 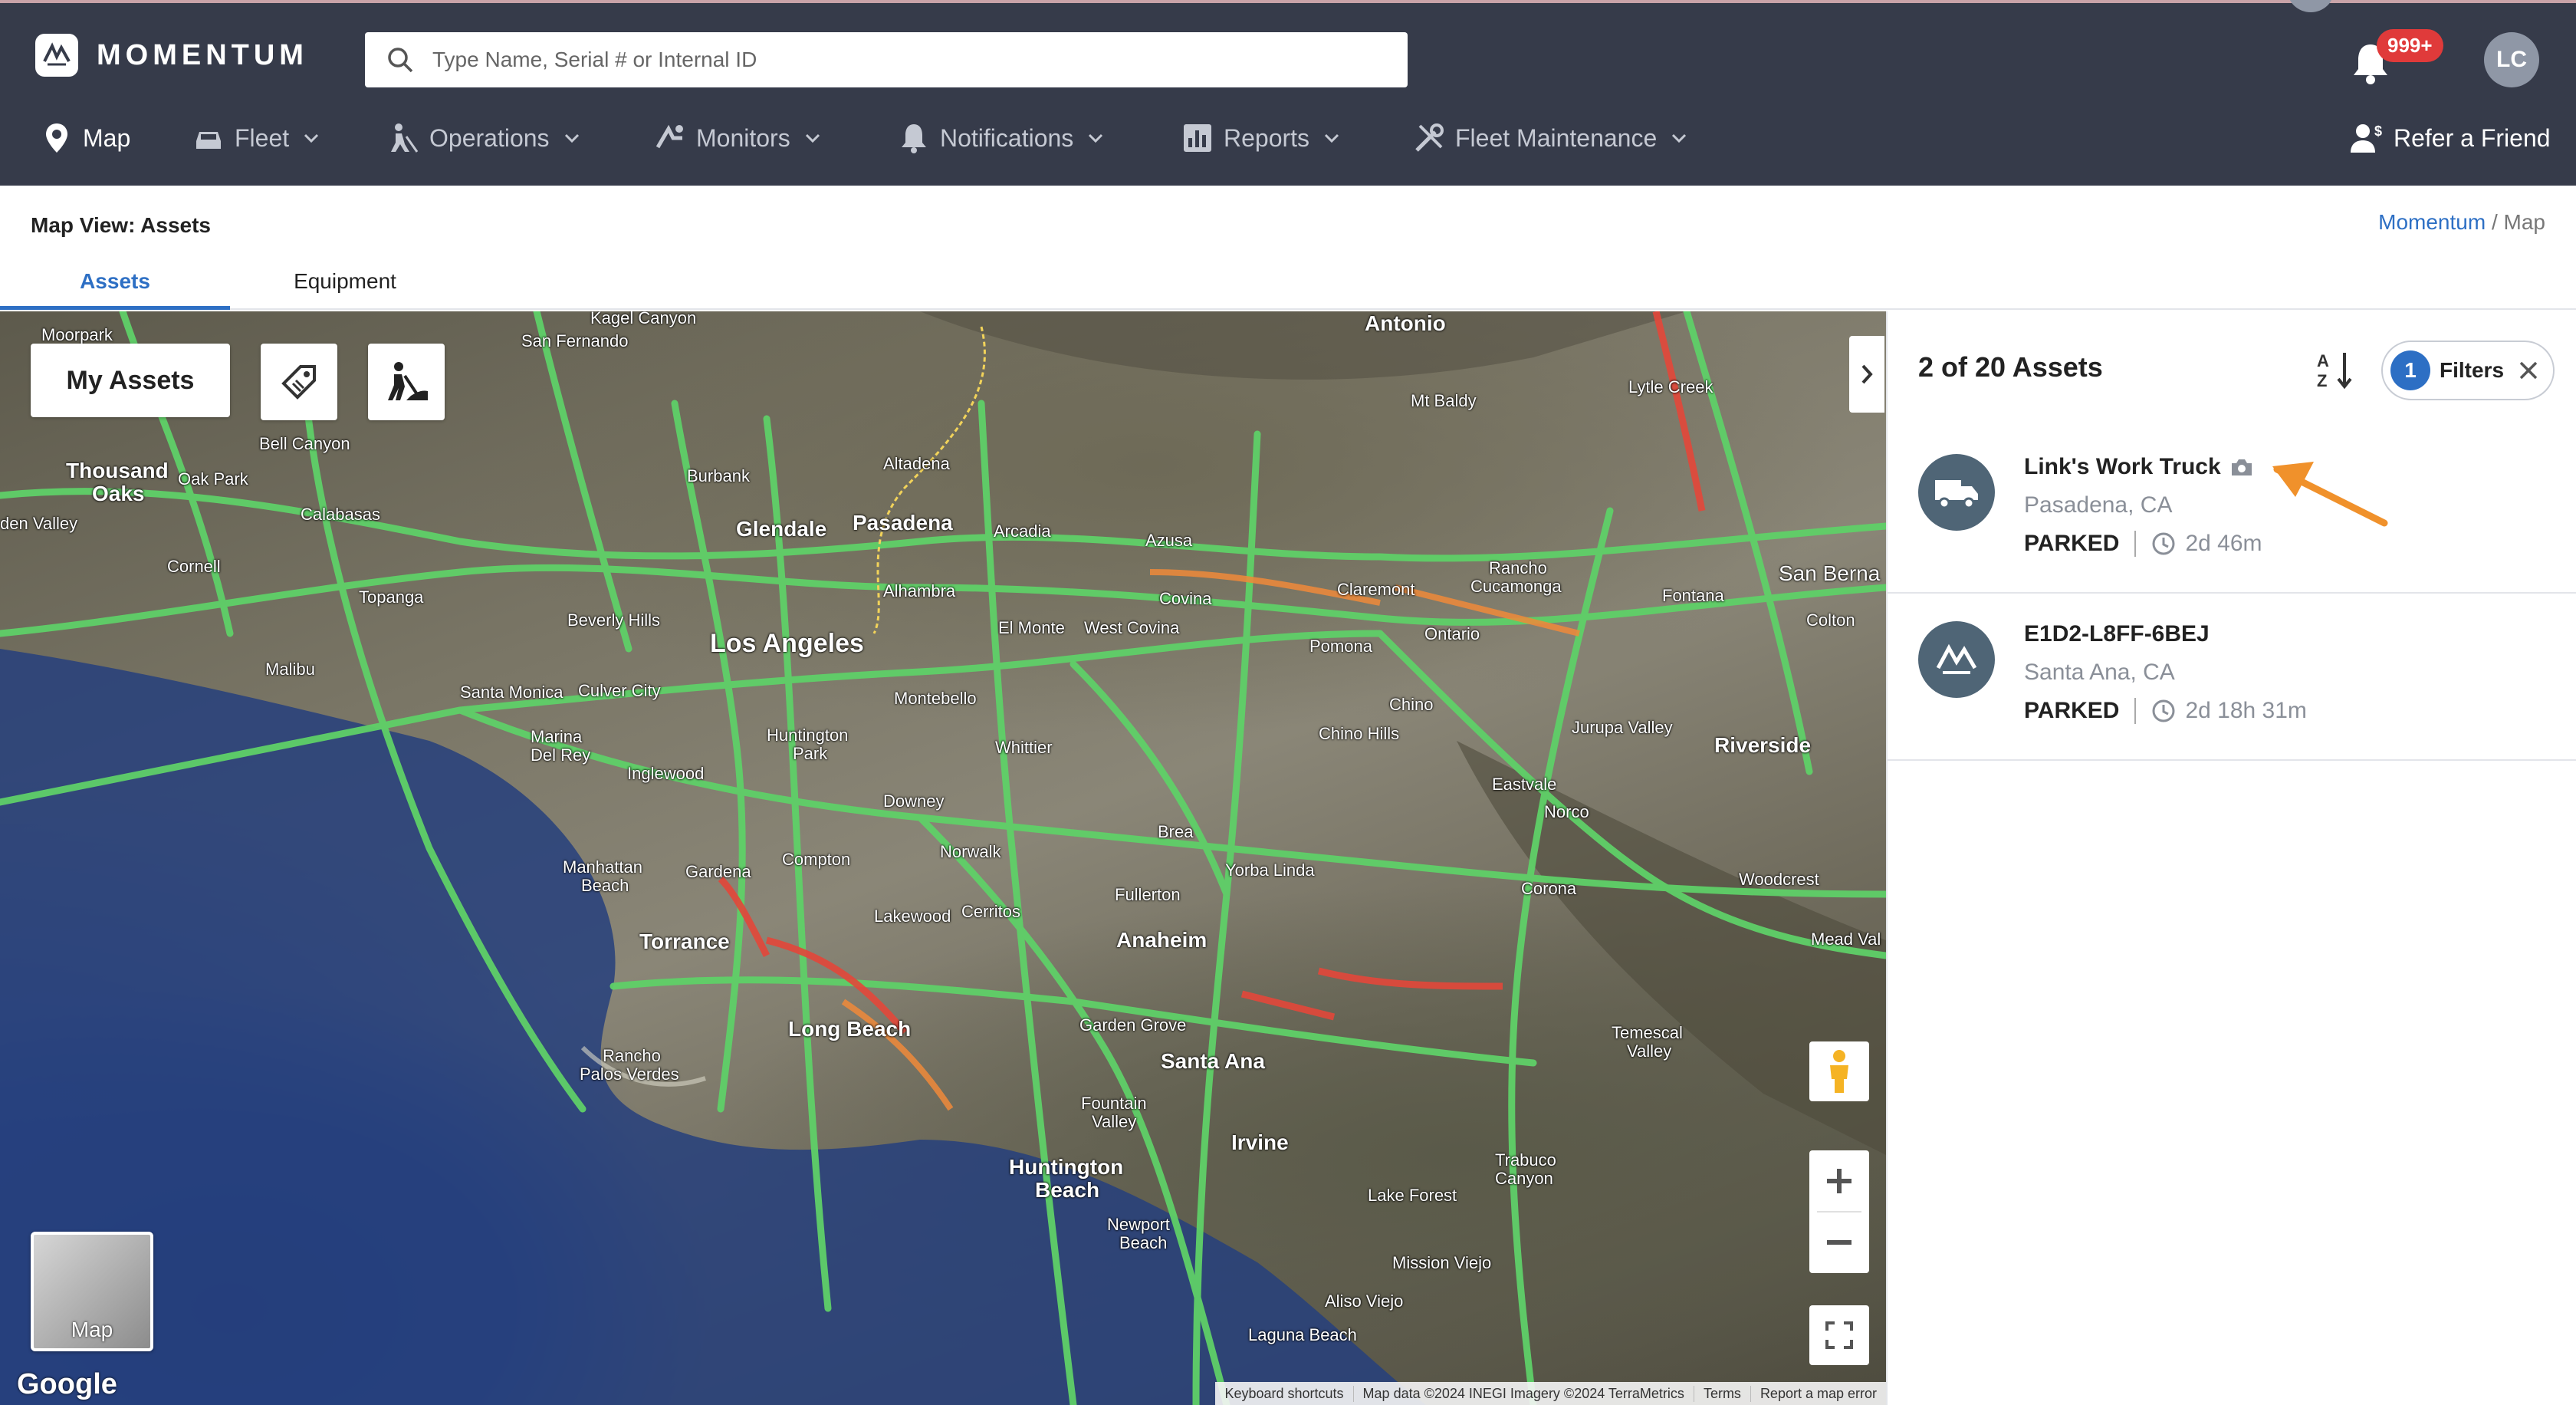 I want to click on nav-operations: Operations, so click(x=483, y=138).